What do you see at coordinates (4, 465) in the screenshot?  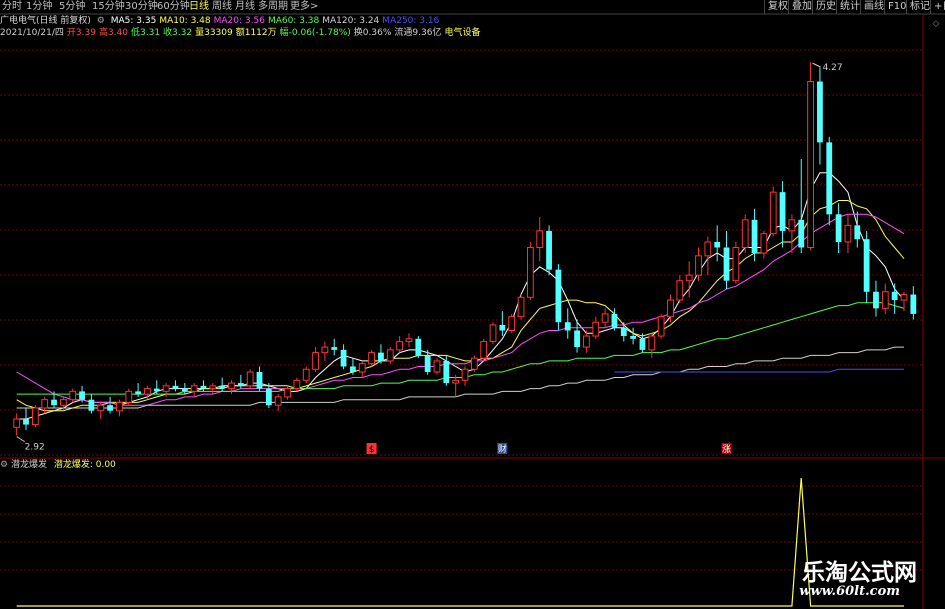 I see `indicator-gear-icon: ⚙` at bounding box center [4, 465].